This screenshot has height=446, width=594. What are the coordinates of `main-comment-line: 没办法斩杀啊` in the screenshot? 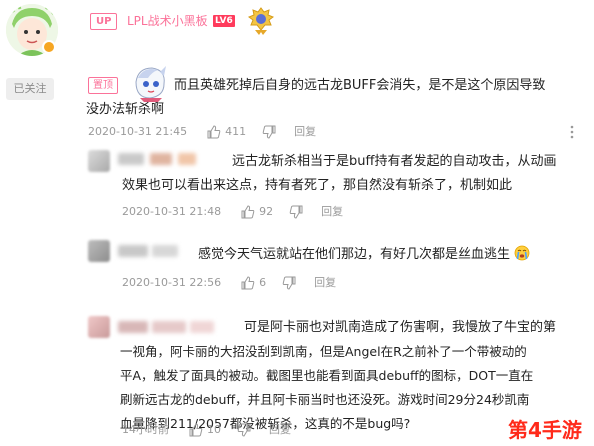 It's located at (125, 109).